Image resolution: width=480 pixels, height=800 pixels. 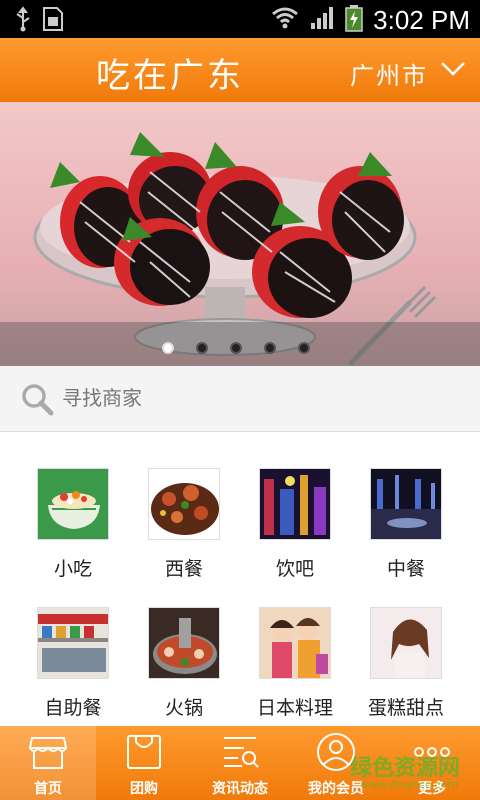 What do you see at coordinates (144, 789) in the screenshot?
I see `tab-label: 团购` at bounding box center [144, 789].